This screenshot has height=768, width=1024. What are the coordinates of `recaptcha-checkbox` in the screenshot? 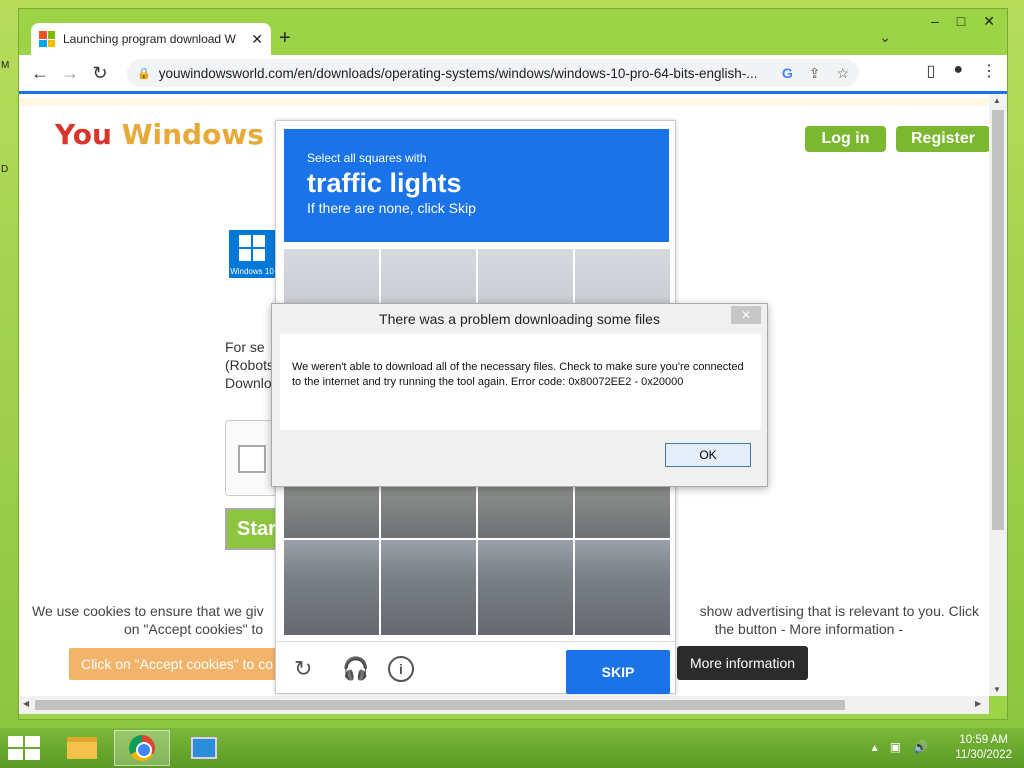 It's located at (252, 459).